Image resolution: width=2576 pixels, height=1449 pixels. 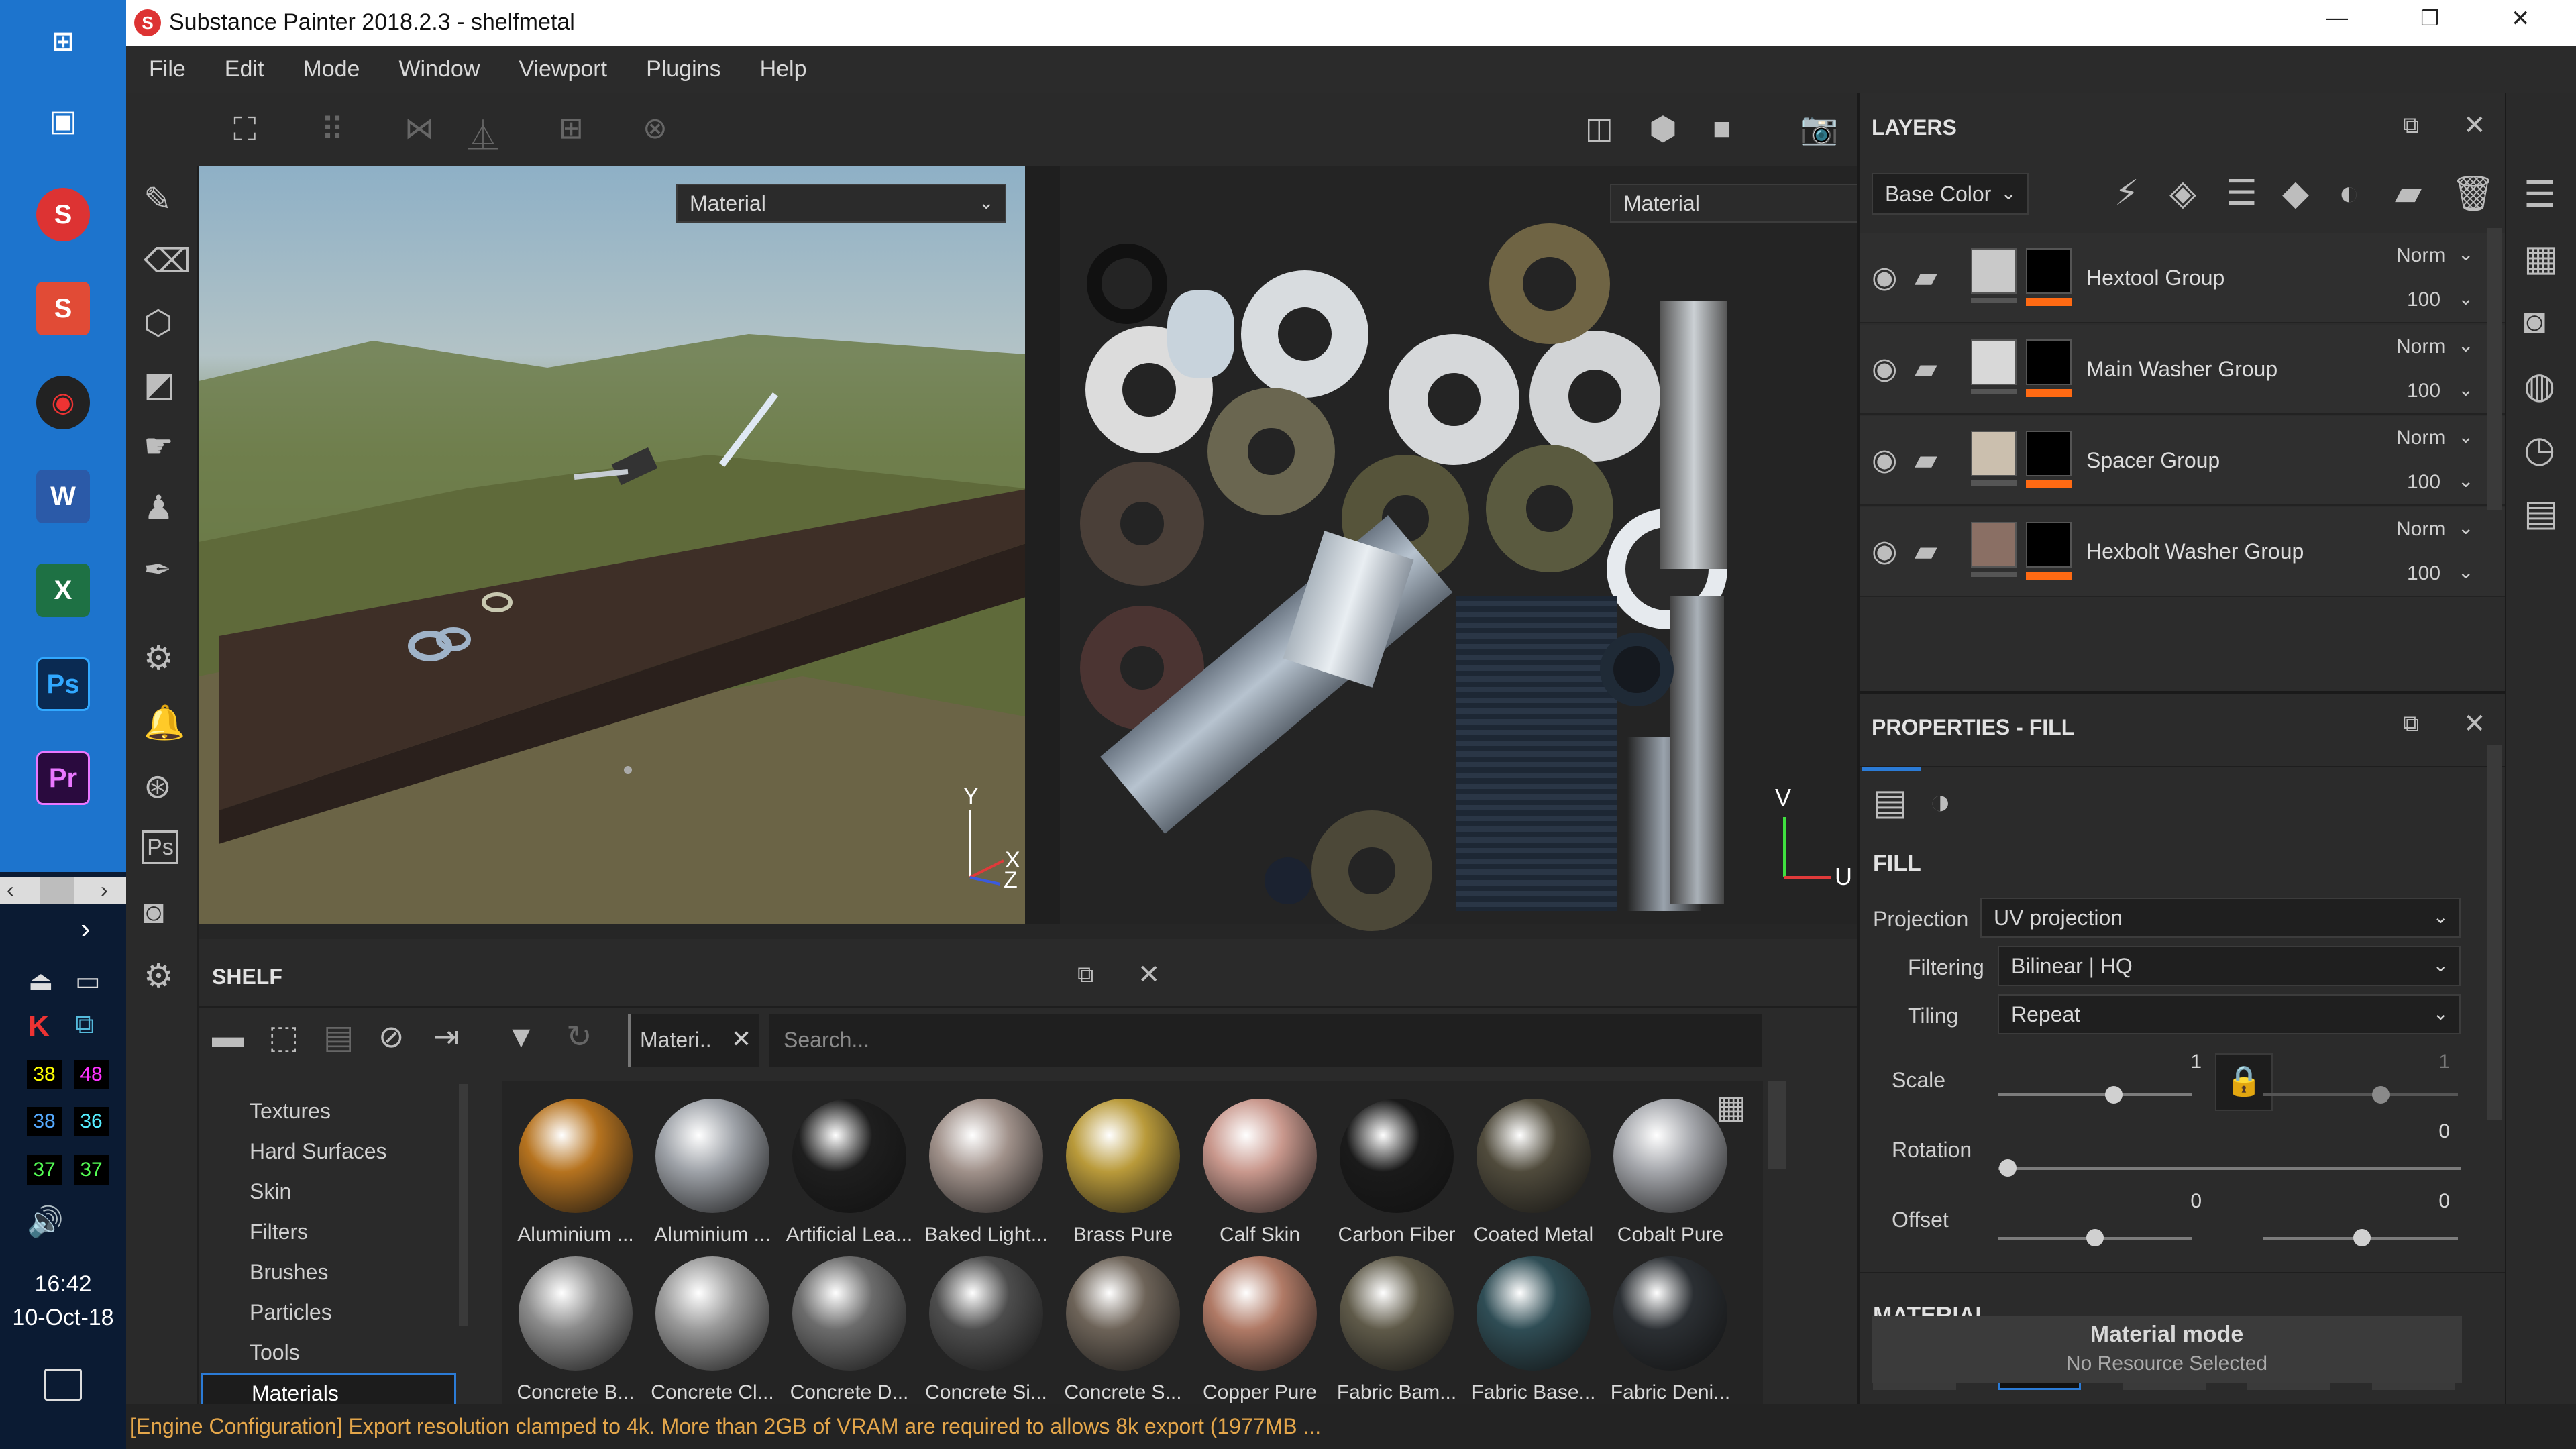 I want to click on word-icon: W, so click(x=63, y=496).